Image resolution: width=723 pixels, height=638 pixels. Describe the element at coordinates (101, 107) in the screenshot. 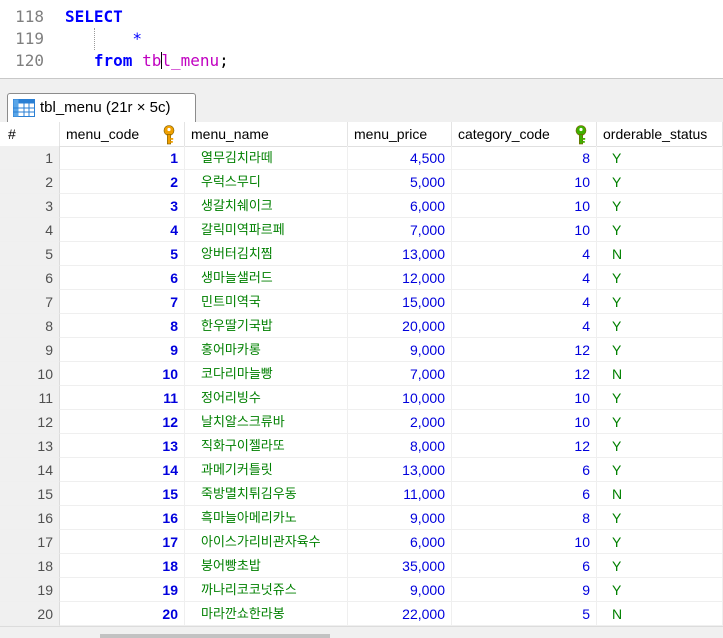

I see `result-tab-tbl-menu: tbl_menu (21r × 5c)` at that location.